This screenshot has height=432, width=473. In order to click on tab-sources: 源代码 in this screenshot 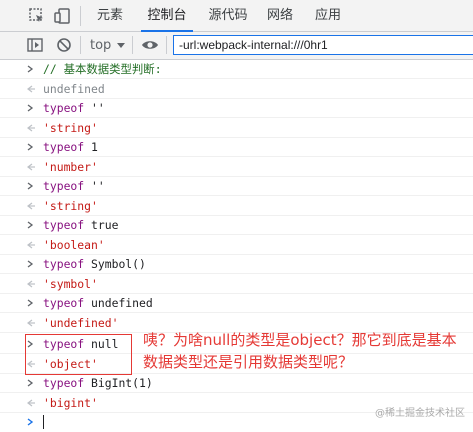, I will do `click(228, 15)`.